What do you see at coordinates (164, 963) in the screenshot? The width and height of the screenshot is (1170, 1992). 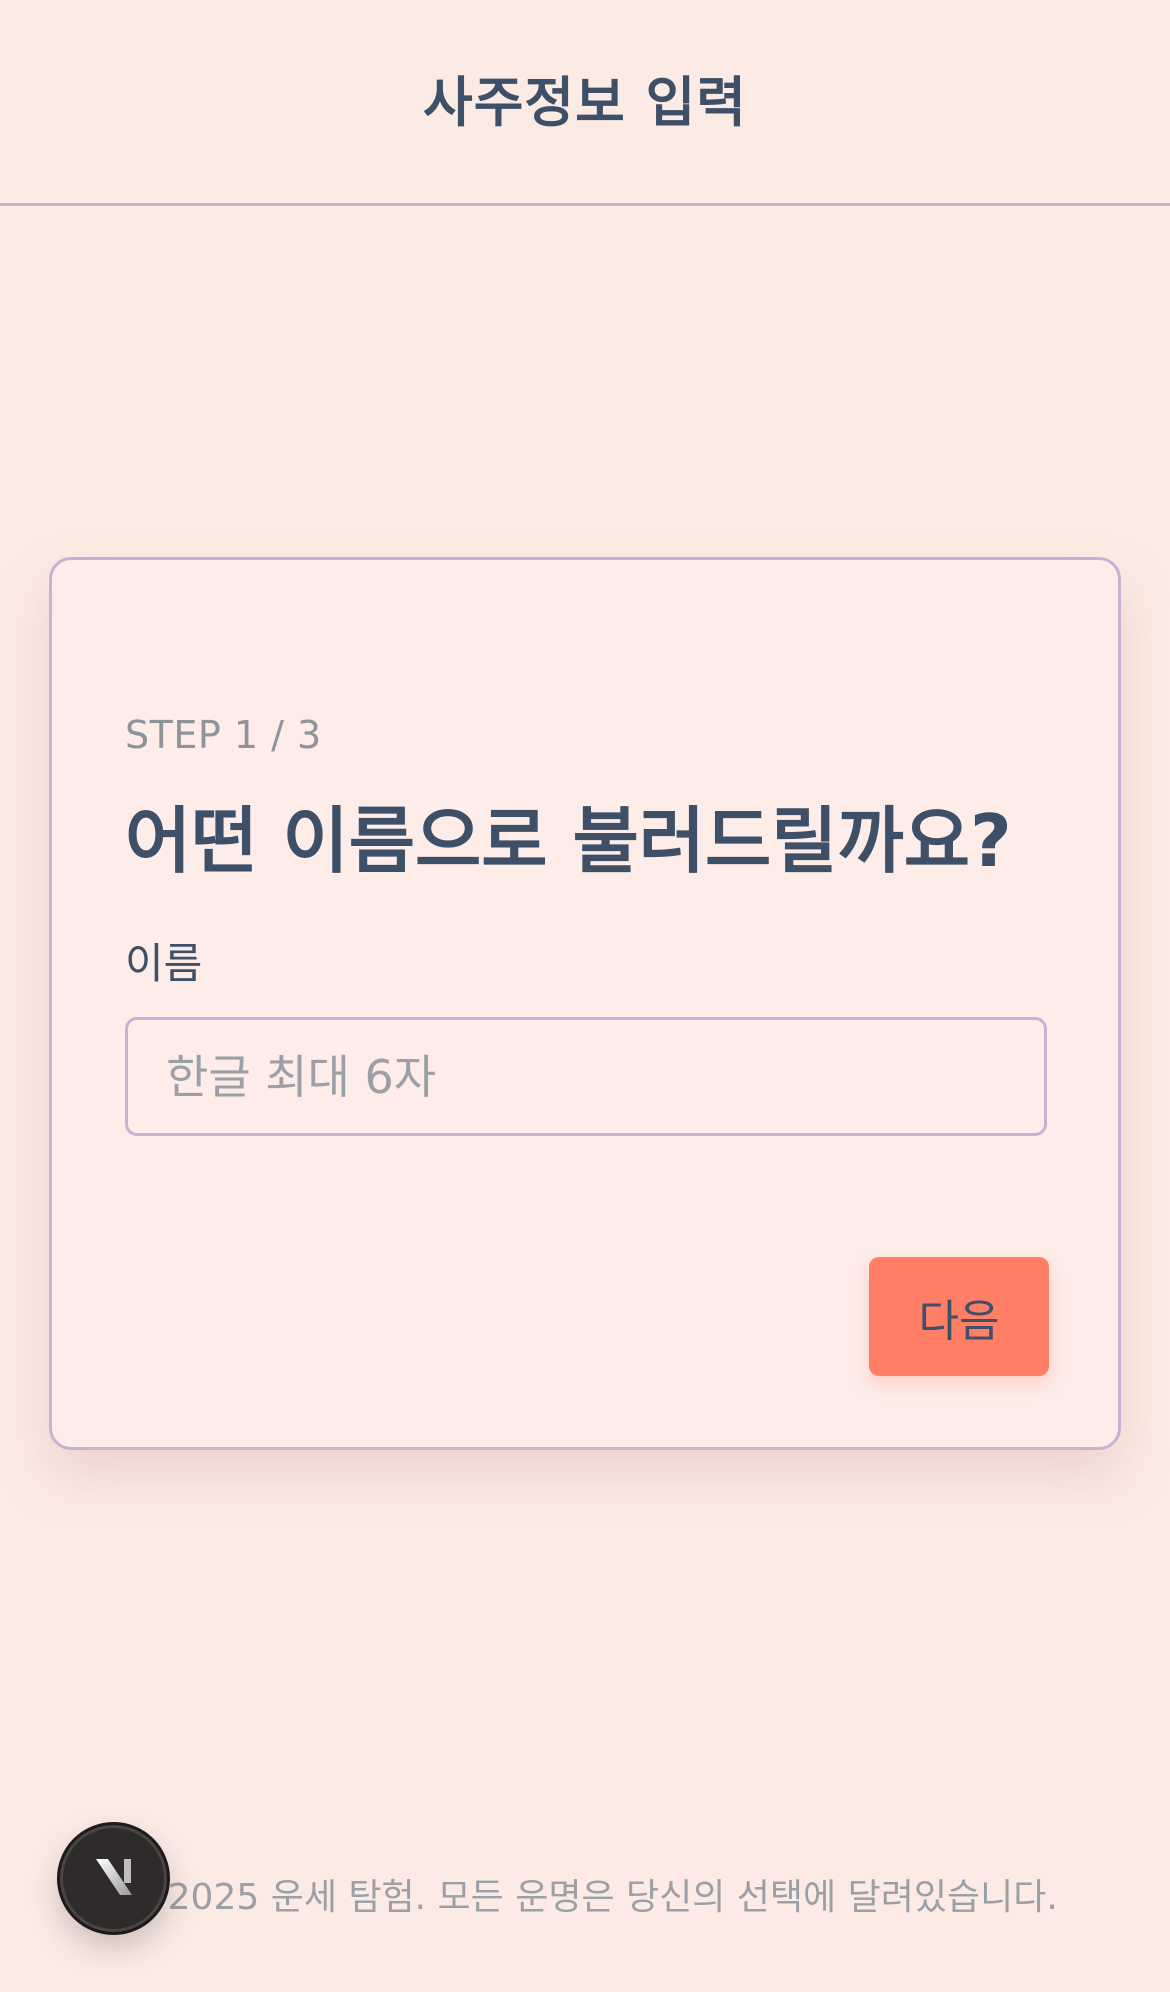 I see `name-label: 이름` at bounding box center [164, 963].